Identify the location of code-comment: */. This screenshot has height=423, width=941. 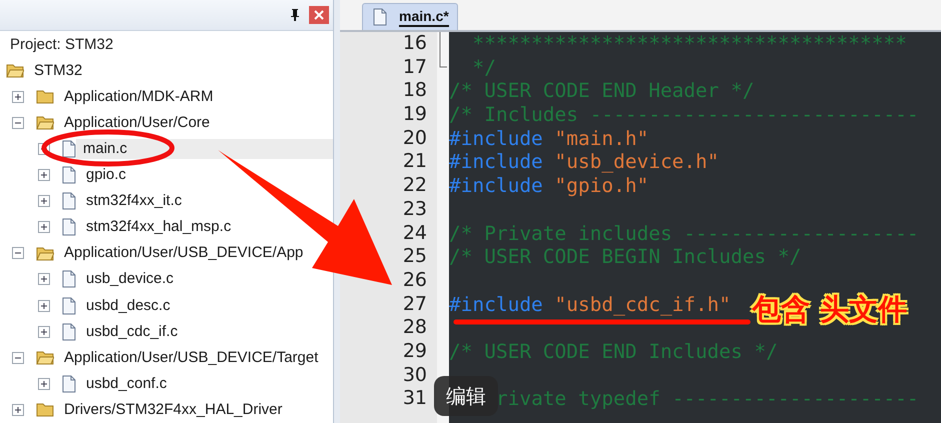
(484, 67).